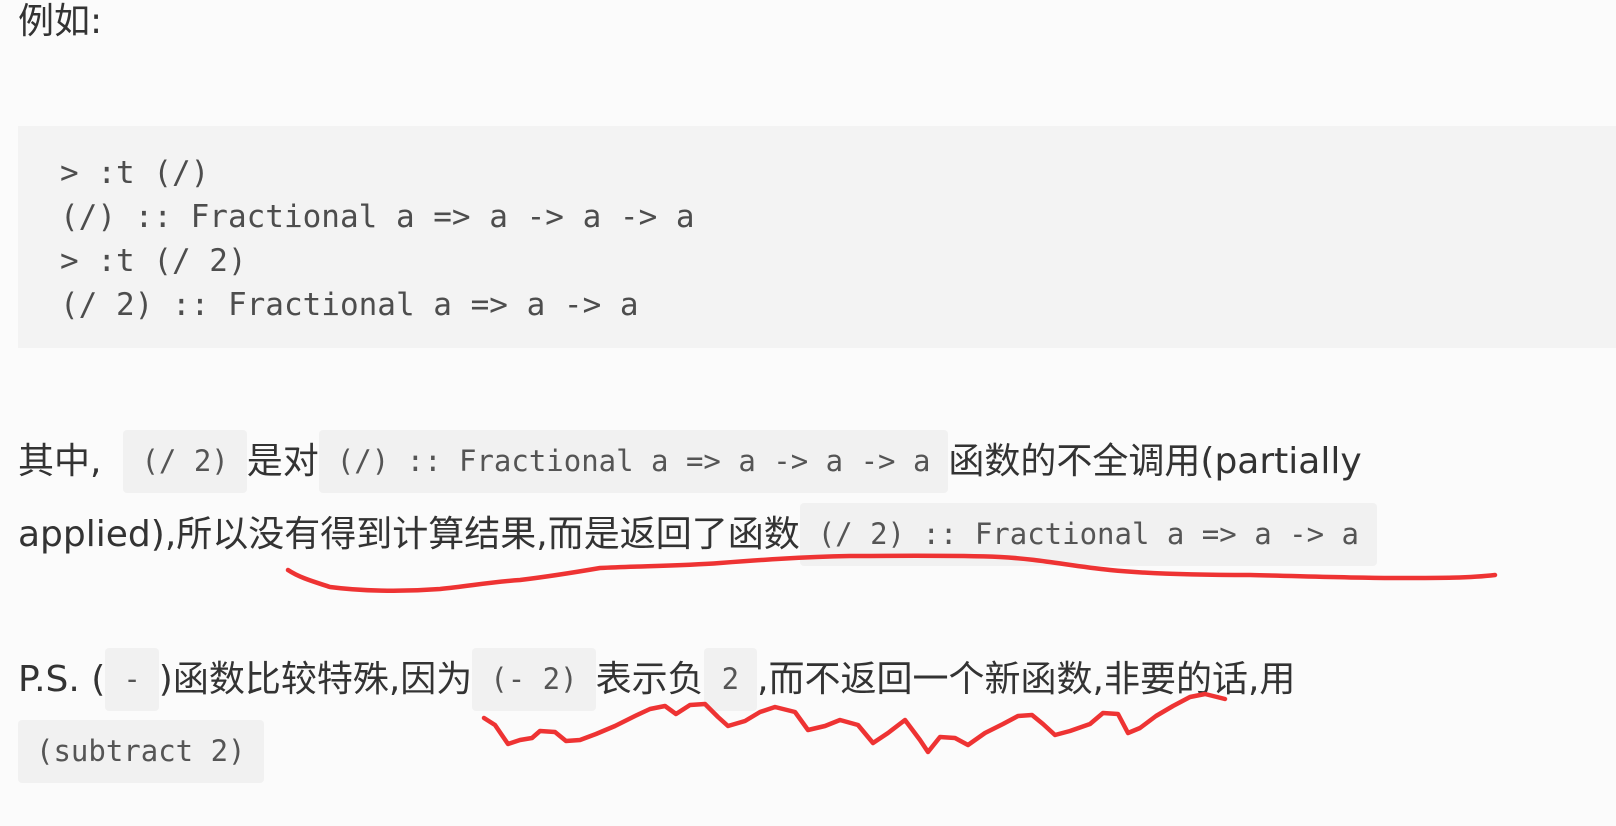 This screenshot has height=826, width=1616. I want to click on paragraph-text: 是对, so click(282, 461).